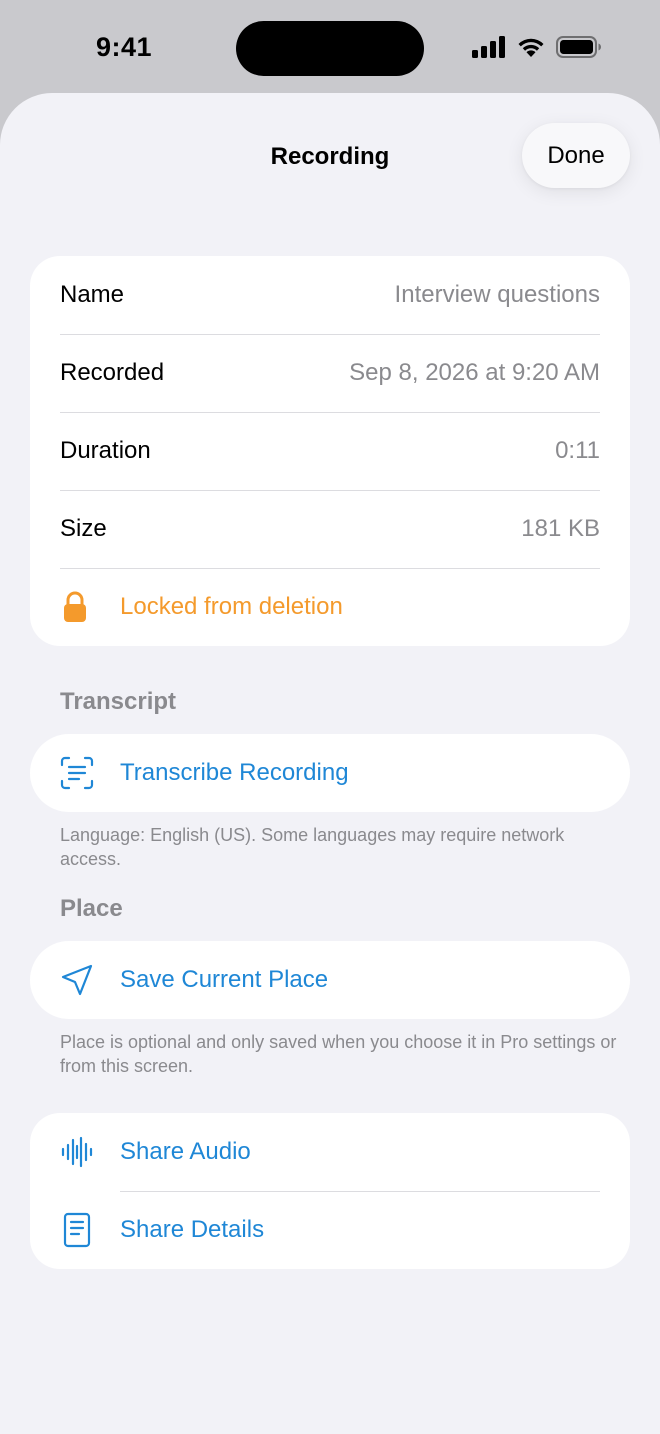 This screenshot has width=660, height=1434. I want to click on locked-label: Locked from deletion, so click(231, 606).